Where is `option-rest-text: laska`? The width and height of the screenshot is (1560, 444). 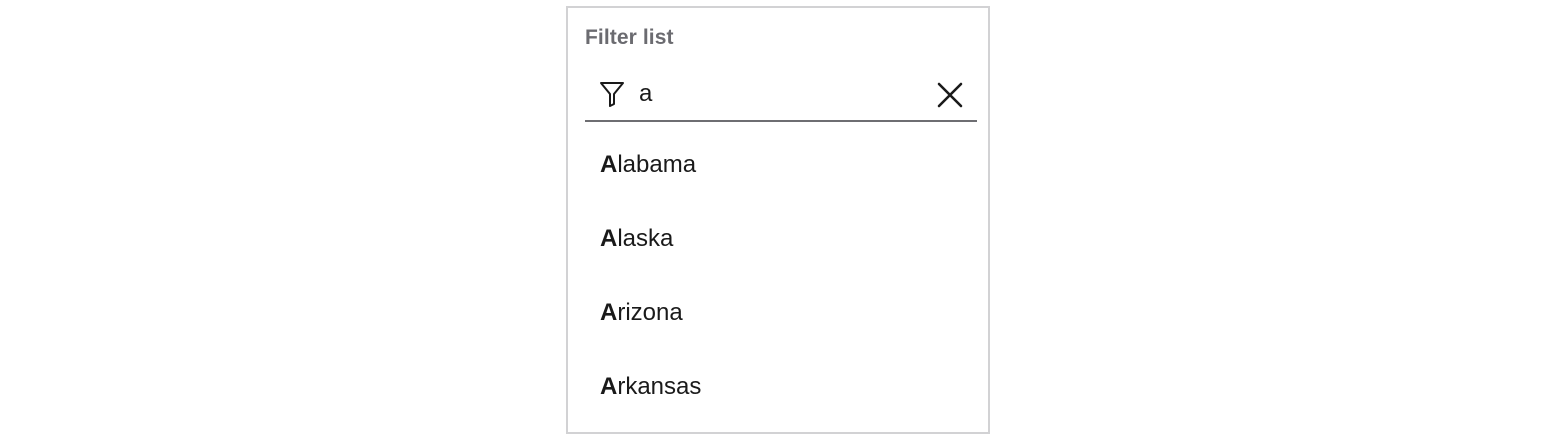
option-rest-text: laska is located at coordinates (645, 238).